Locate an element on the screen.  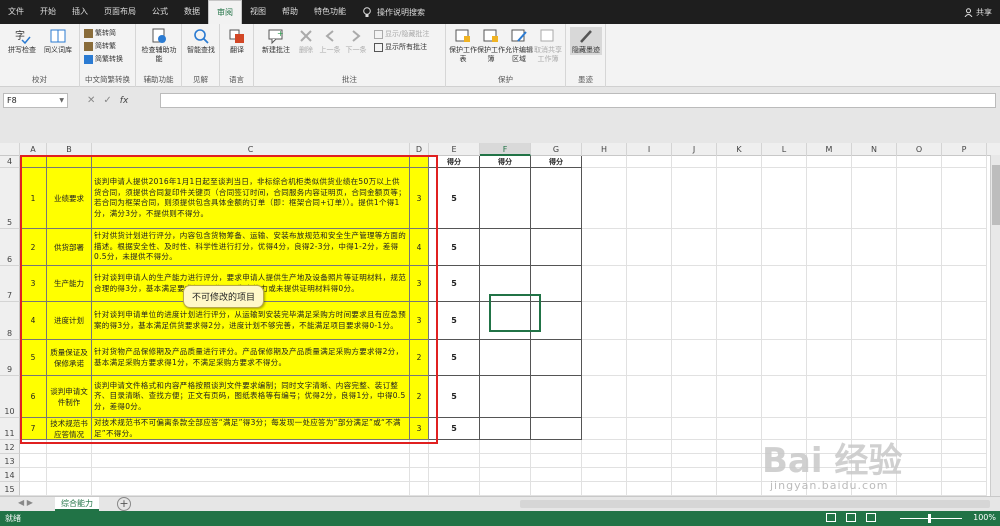
page-break-view-icon is located at coordinates (871, 517).